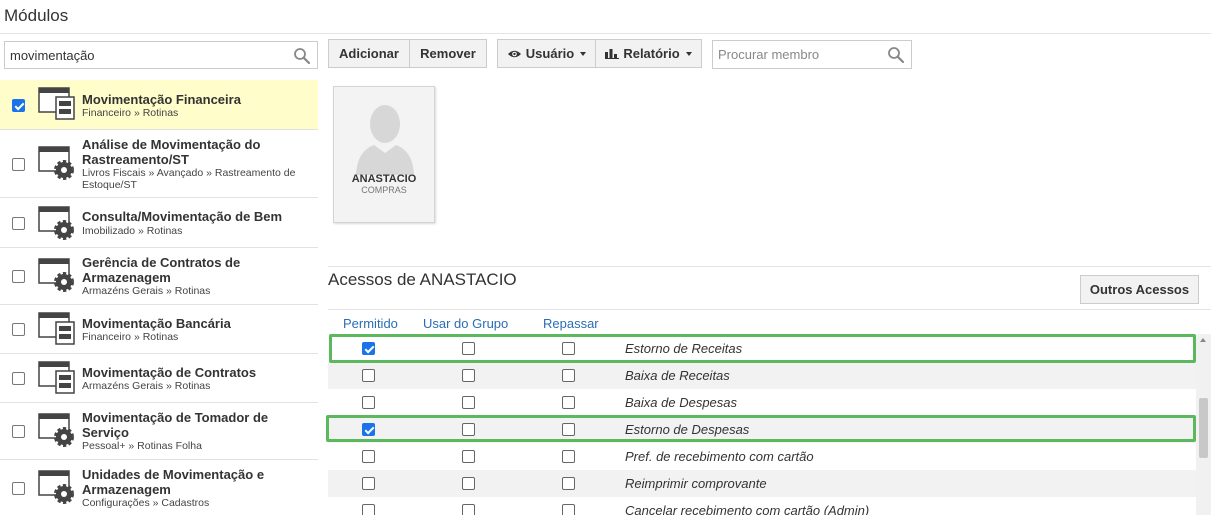 This screenshot has width=1211, height=515. Describe the element at coordinates (369, 53) in the screenshot. I see `add-button: Adicionar` at that location.